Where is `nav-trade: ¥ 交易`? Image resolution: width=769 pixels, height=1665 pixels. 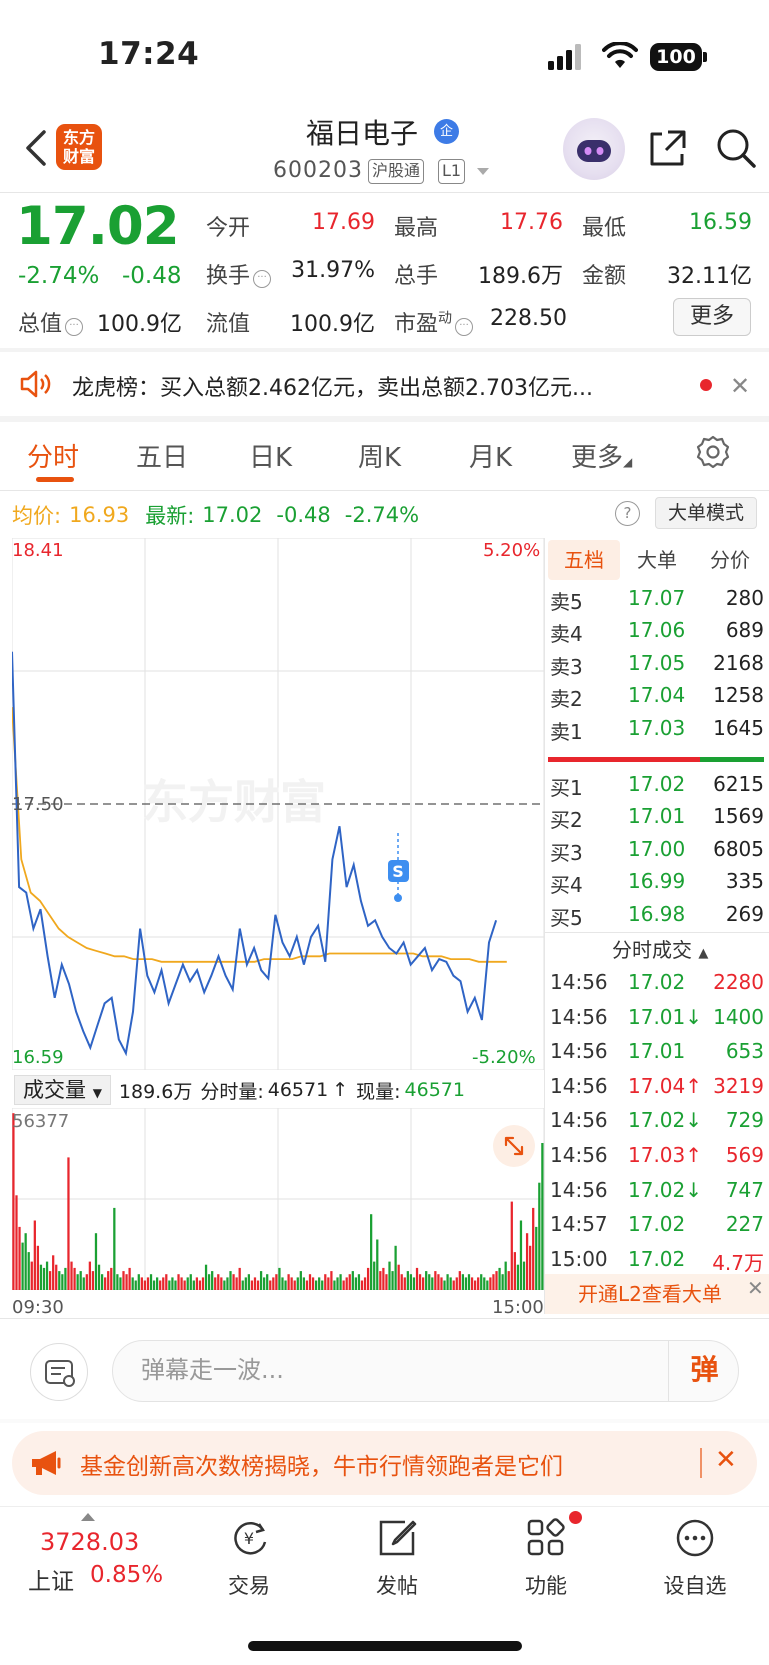 nav-trade: ¥ 交易 is located at coordinates (249, 1558).